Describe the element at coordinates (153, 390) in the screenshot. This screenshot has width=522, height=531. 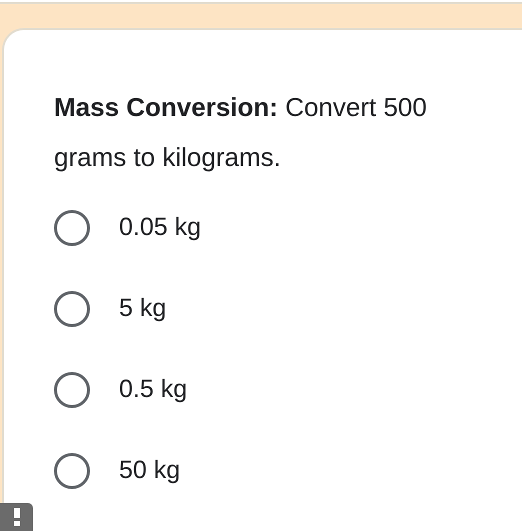
I see `option-label: 0.5 kg` at that location.